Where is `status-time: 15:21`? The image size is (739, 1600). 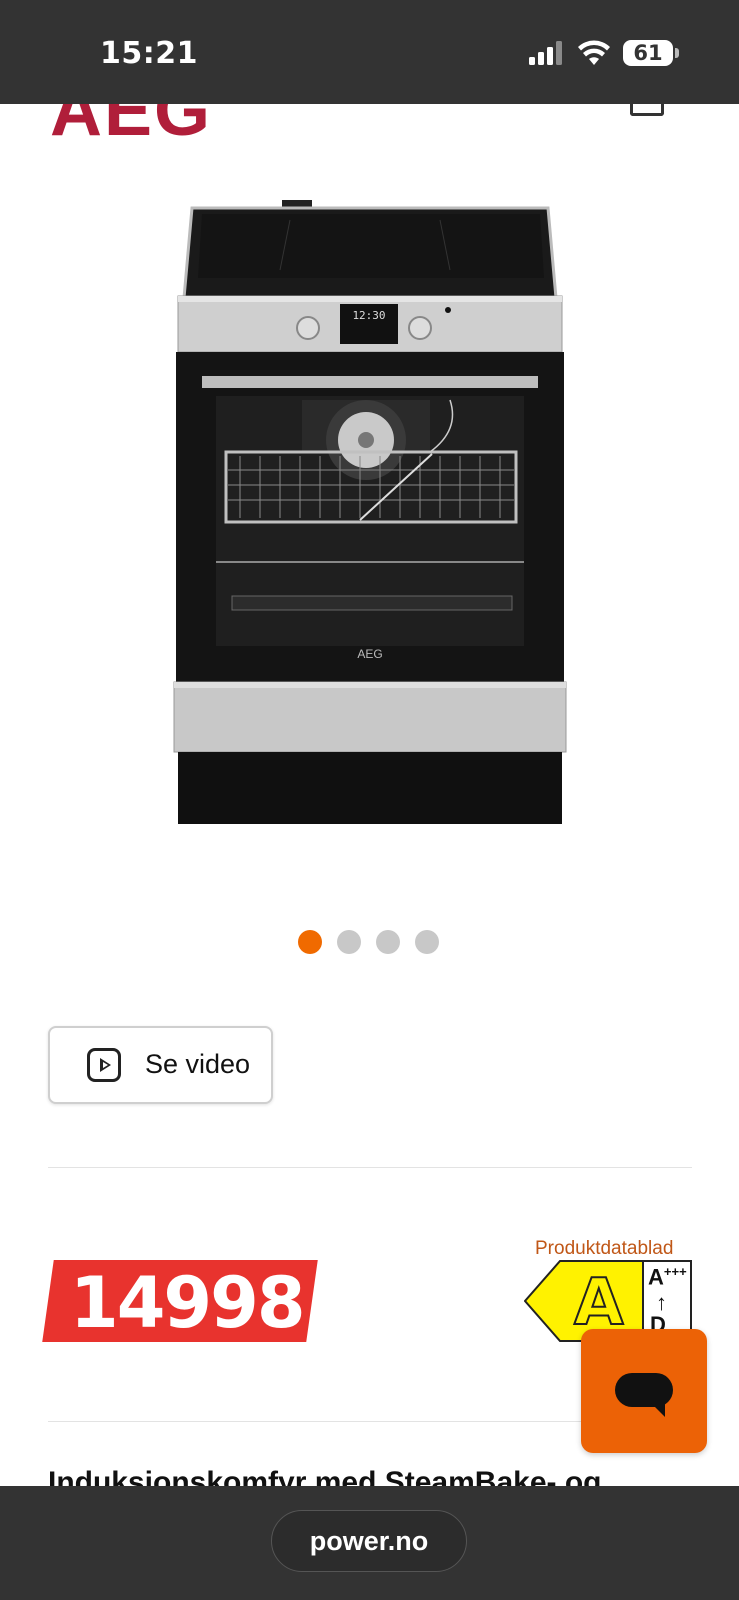
status-time: 15:21 is located at coordinates (149, 53).